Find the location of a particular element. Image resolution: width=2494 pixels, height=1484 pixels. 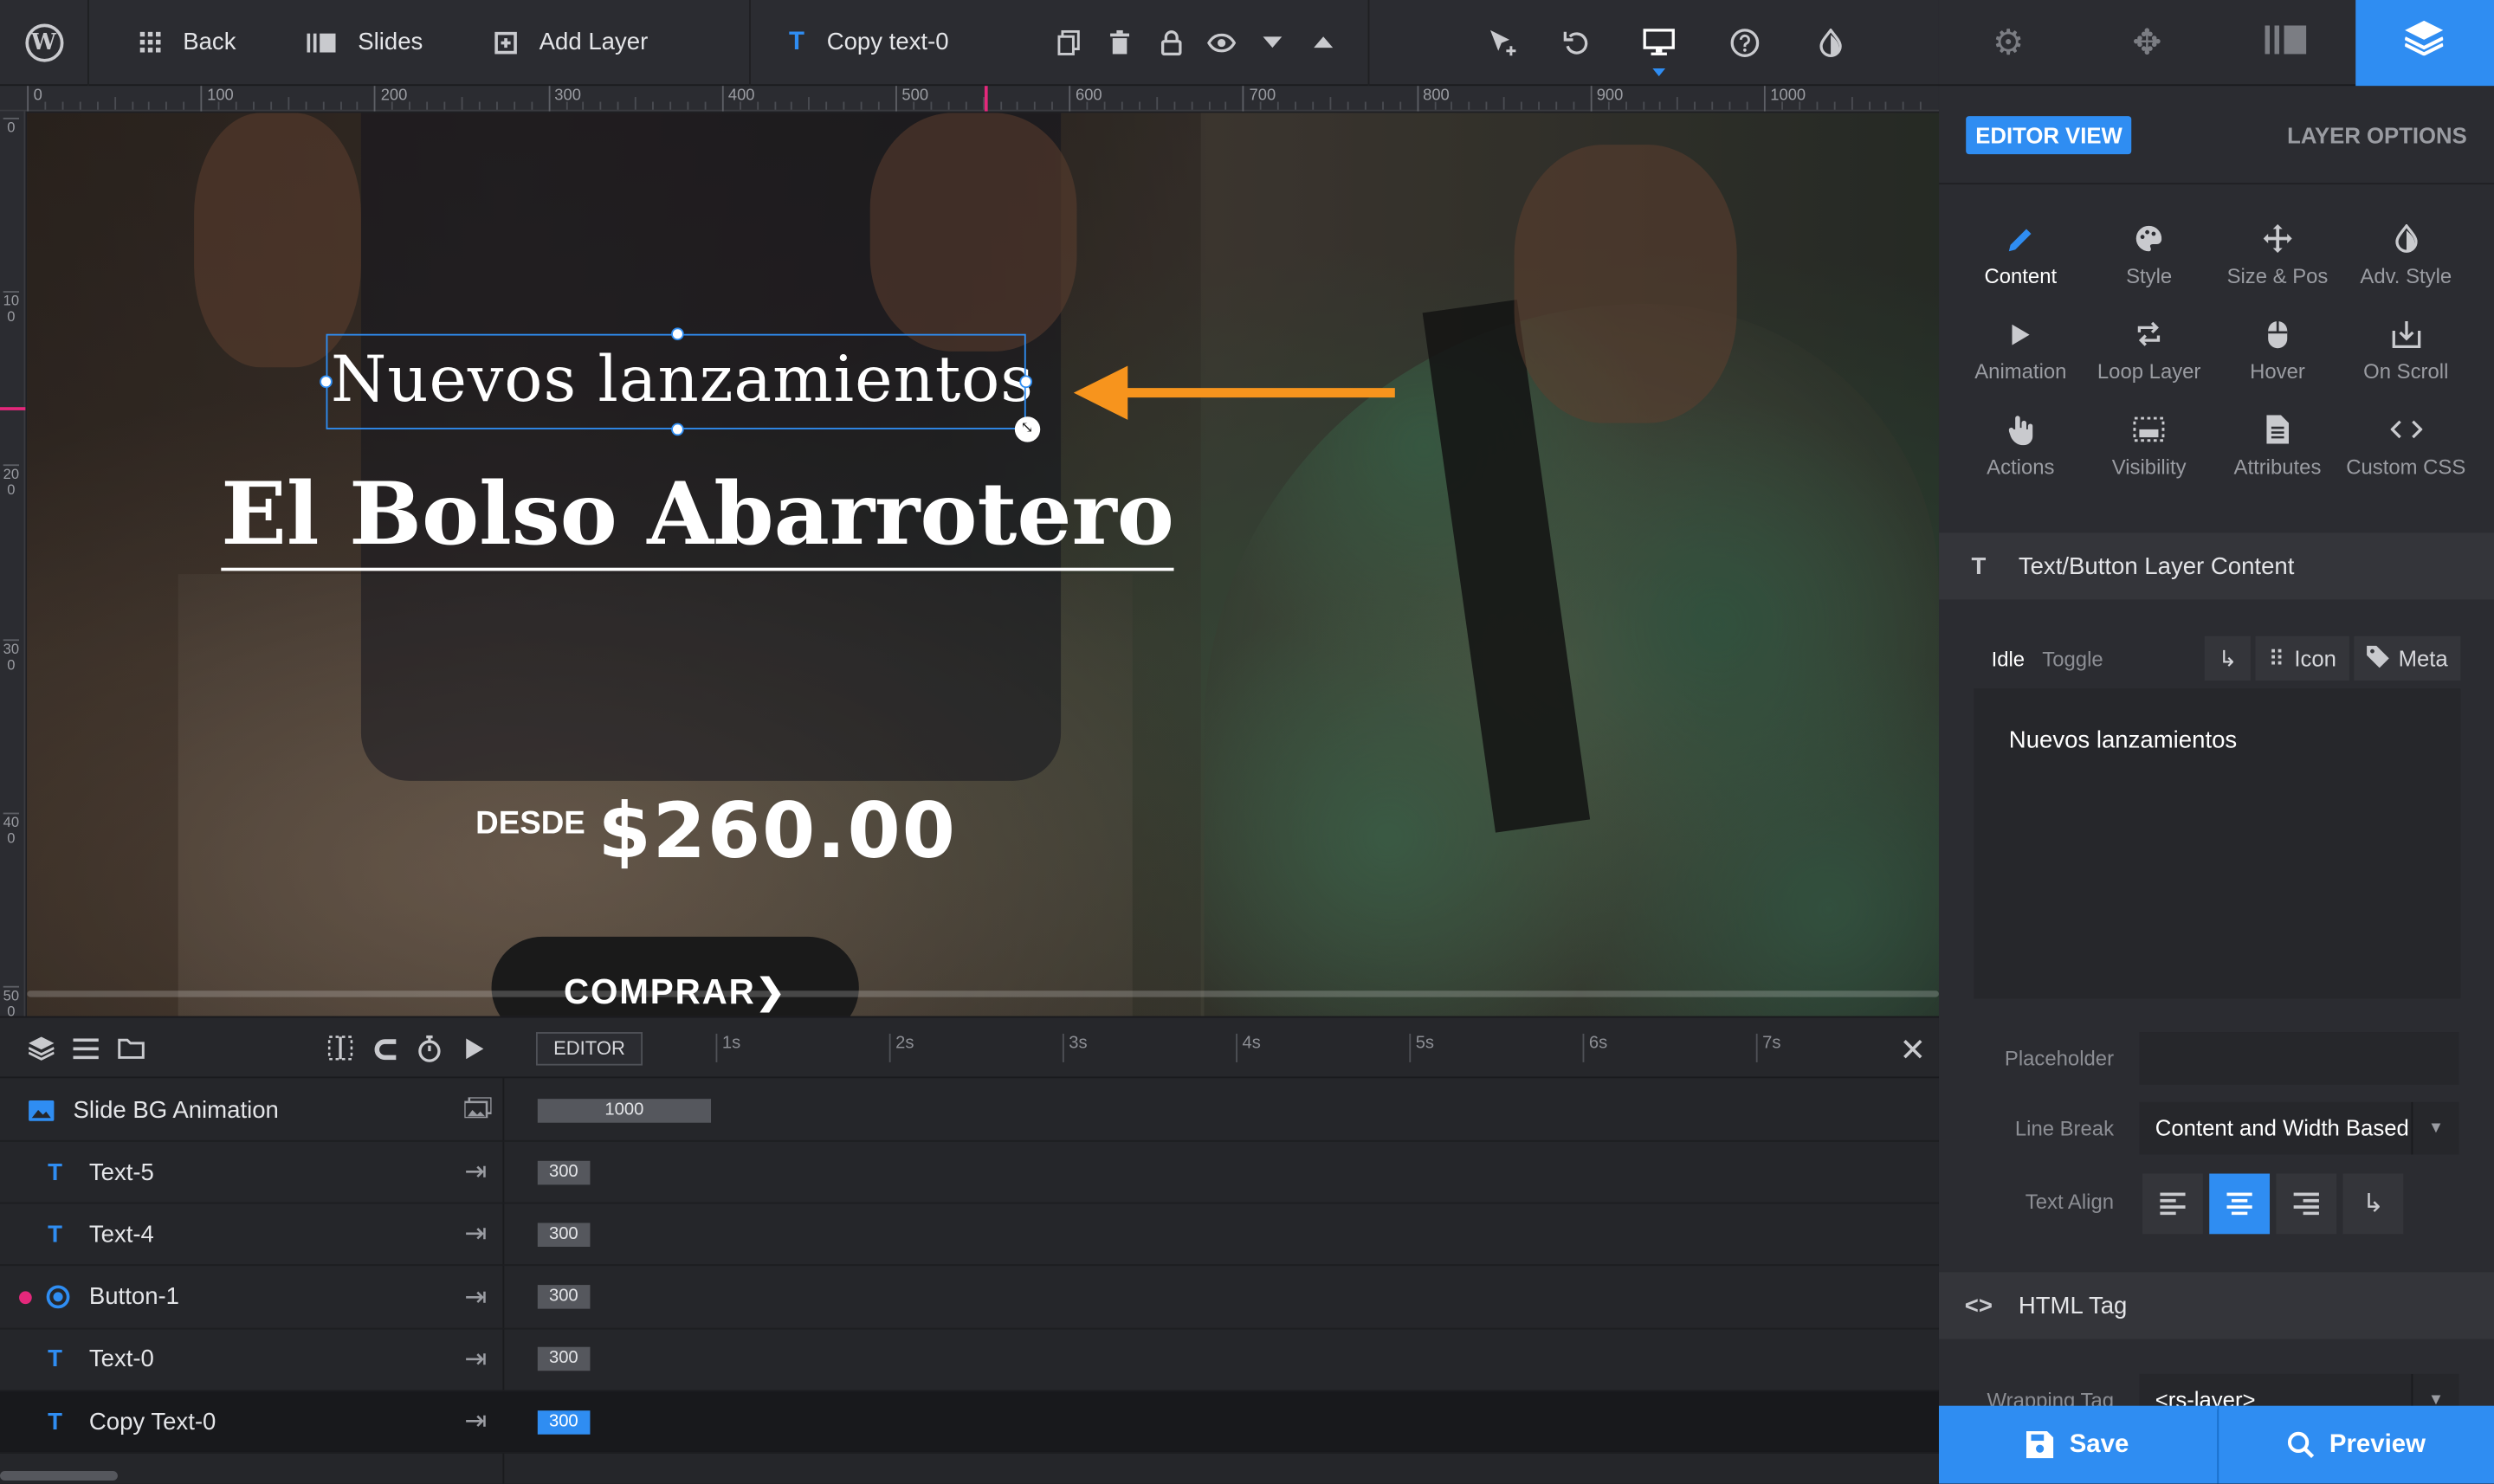

layer-options-button: LAYER OPTIONS is located at coordinates (2377, 134).